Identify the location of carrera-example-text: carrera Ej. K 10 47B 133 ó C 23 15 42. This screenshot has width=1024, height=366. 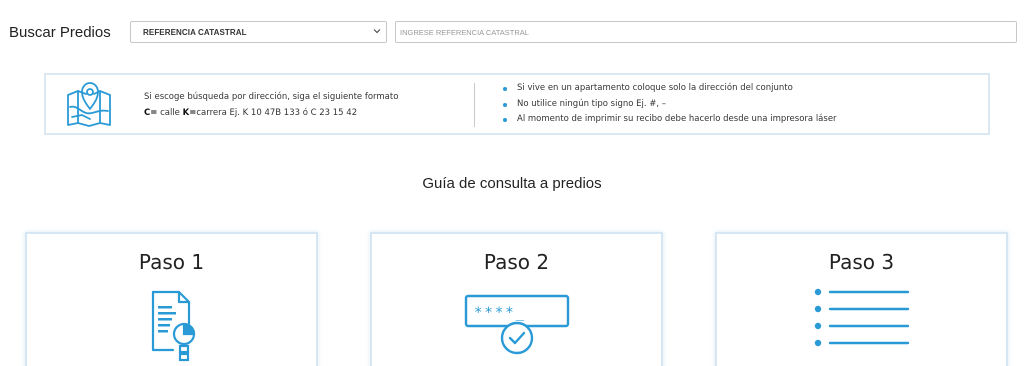
(277, 113).